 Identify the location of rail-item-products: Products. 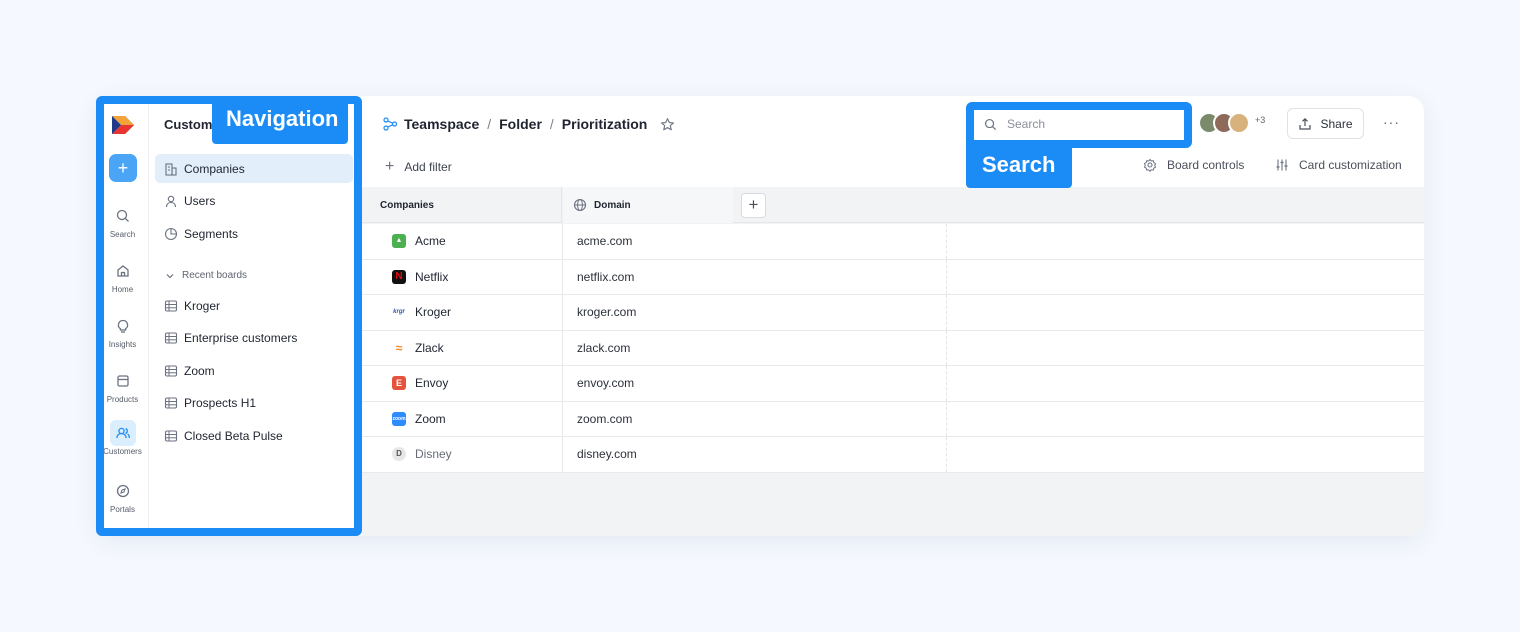
(122, 386).